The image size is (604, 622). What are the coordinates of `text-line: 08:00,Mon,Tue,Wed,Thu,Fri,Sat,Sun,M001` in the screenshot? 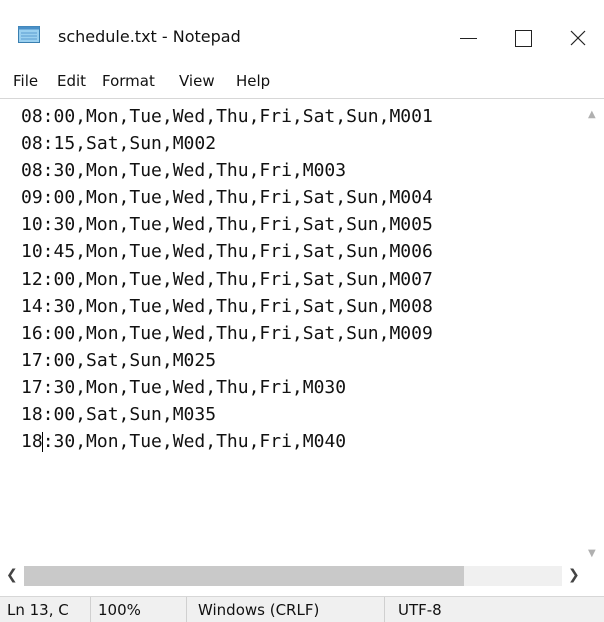 It's located at (227, 116).